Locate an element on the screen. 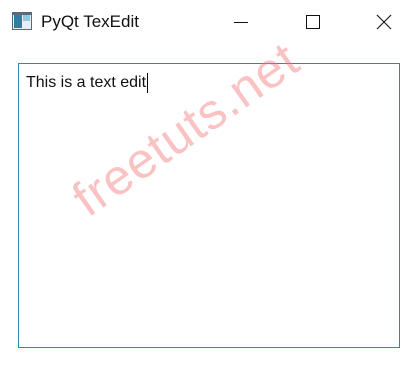 The height and width of the screenshot is (367, 419). minimize-icon is located at coordinates (241, 22).